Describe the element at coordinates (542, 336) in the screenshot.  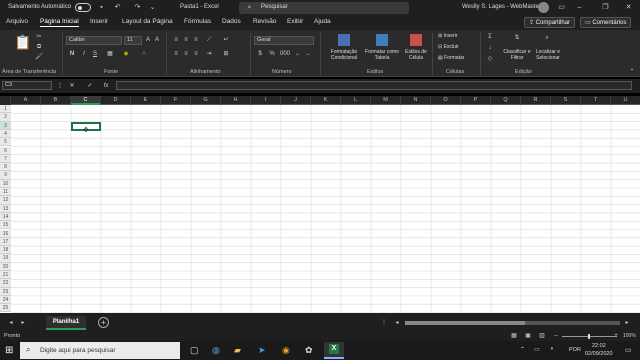
I see `page-break-icon: ▥` at that location.